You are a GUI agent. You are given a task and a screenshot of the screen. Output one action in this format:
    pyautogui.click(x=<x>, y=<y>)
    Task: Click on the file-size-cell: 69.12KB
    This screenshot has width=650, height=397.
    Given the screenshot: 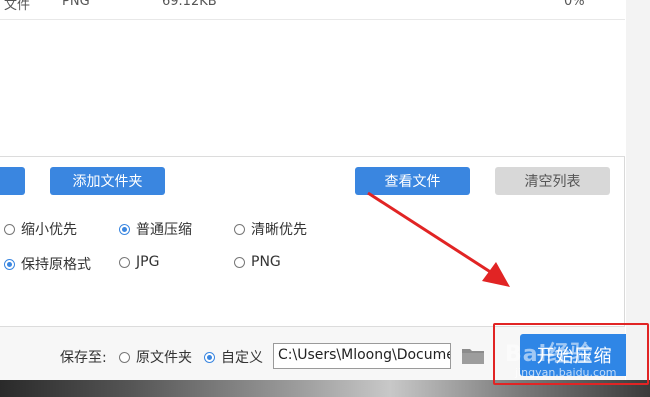 What is the action you would take?
    pyautogui.click(x=189, y=4)
    